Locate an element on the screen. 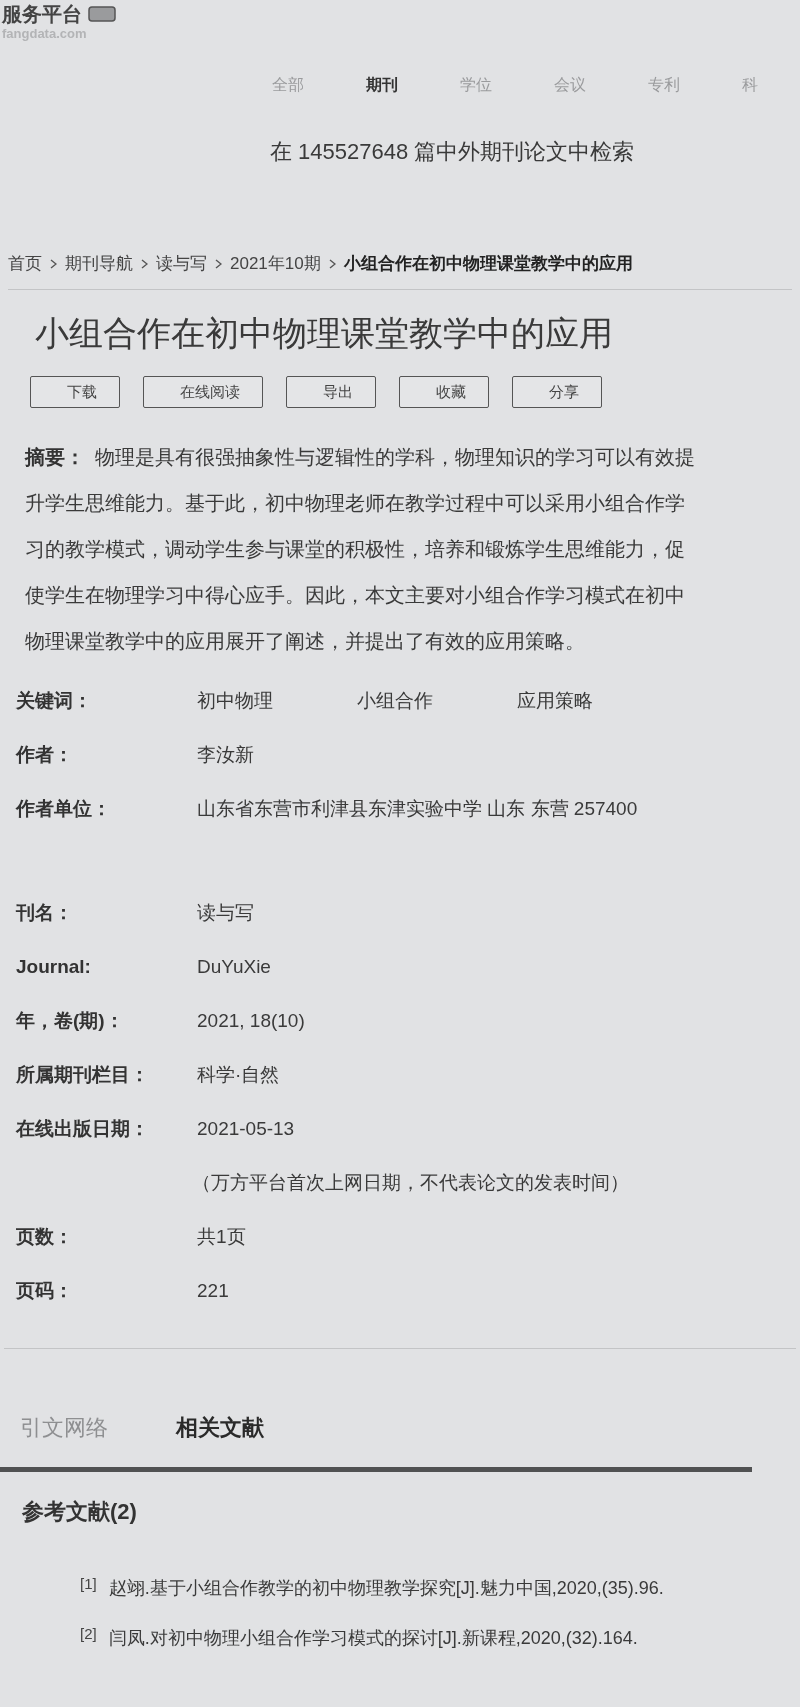 This screenshot has height=1707, width=800. field-label: 作者： is located at coordinates (45, 754).